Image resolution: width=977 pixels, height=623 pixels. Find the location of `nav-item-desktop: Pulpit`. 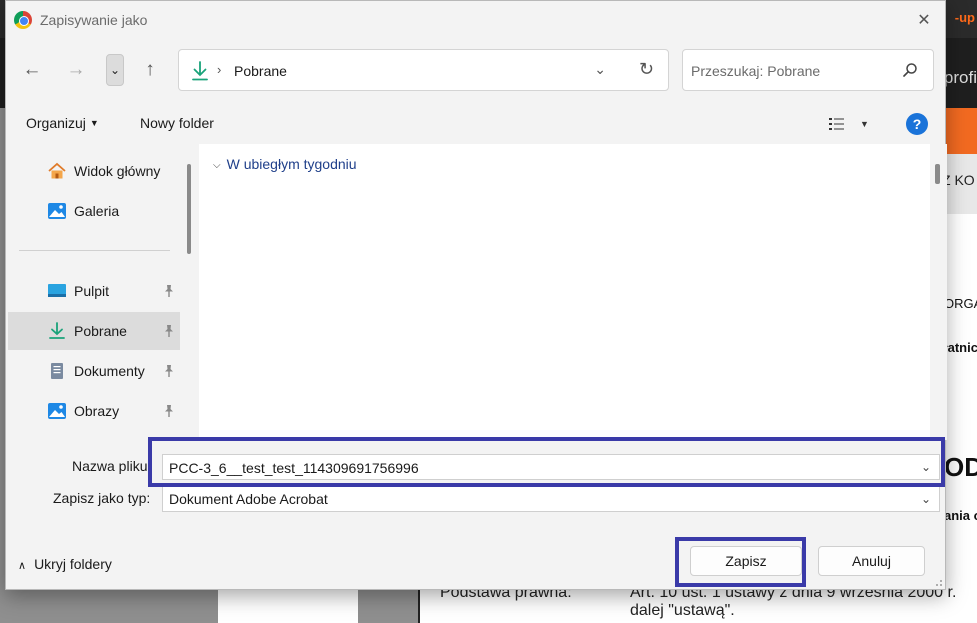

nav-item-desktop: Pulpit is located at coordinates (94, 291).